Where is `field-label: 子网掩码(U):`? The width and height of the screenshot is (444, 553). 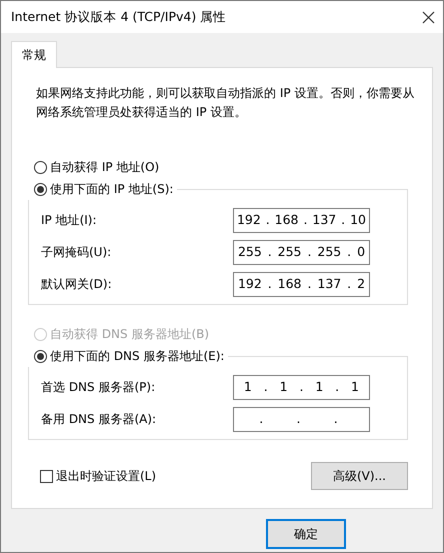
field-label: 子网掩码(U): is located at coordinates (76, 252).